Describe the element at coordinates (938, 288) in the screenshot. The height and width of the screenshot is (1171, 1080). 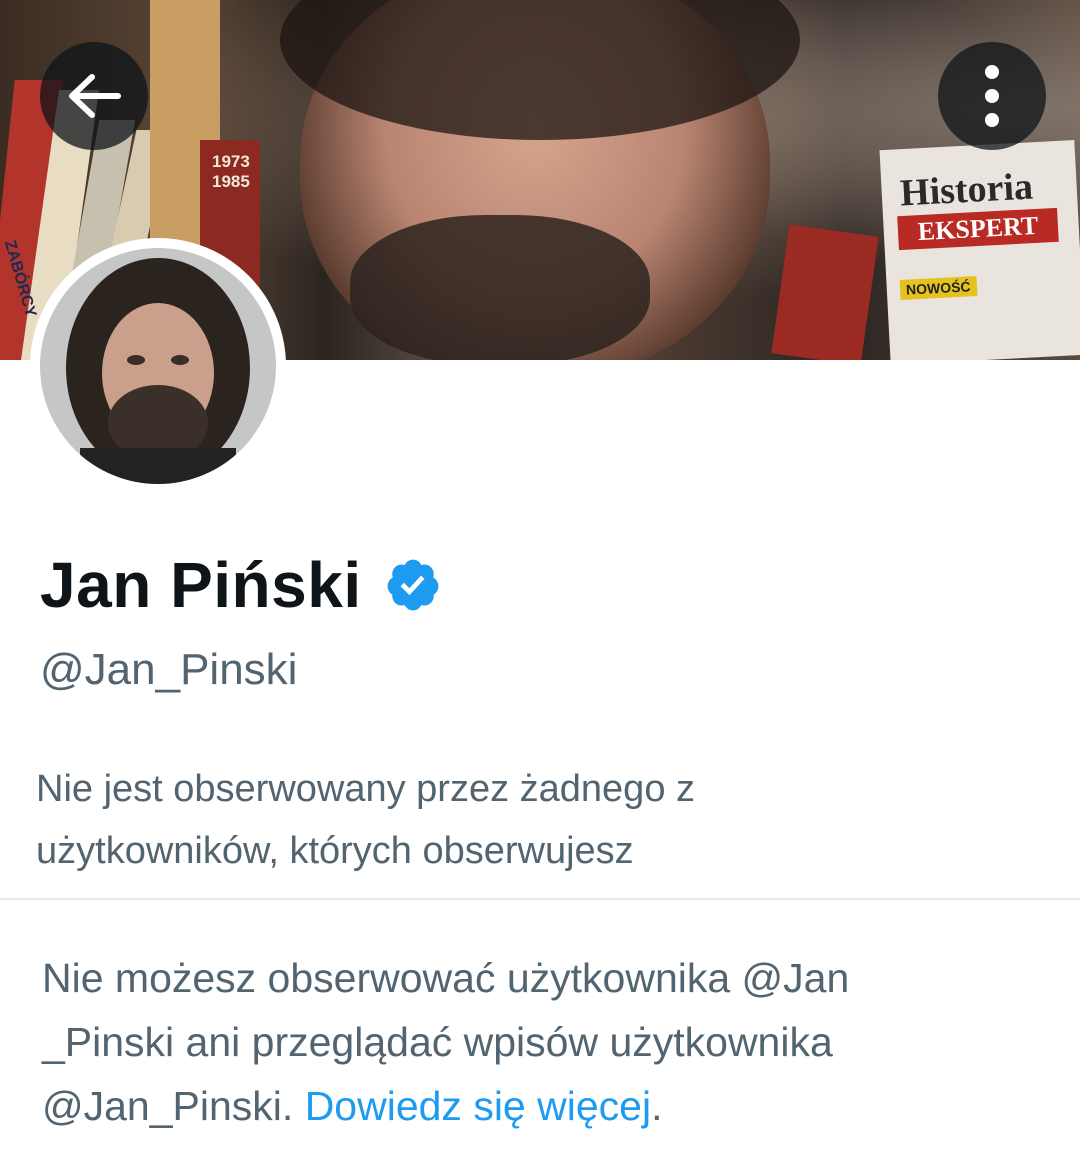
I see `magazine-badge: NOWOŚĆ` at that location.